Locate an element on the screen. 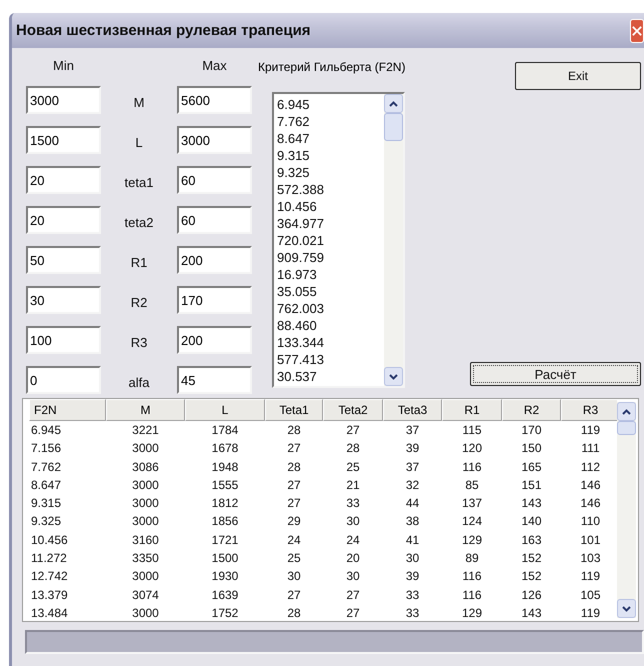 Image resolution: width=644 pixels, height=666 pixels. table-cell-text: 124 is located at coordinates (472, 521).